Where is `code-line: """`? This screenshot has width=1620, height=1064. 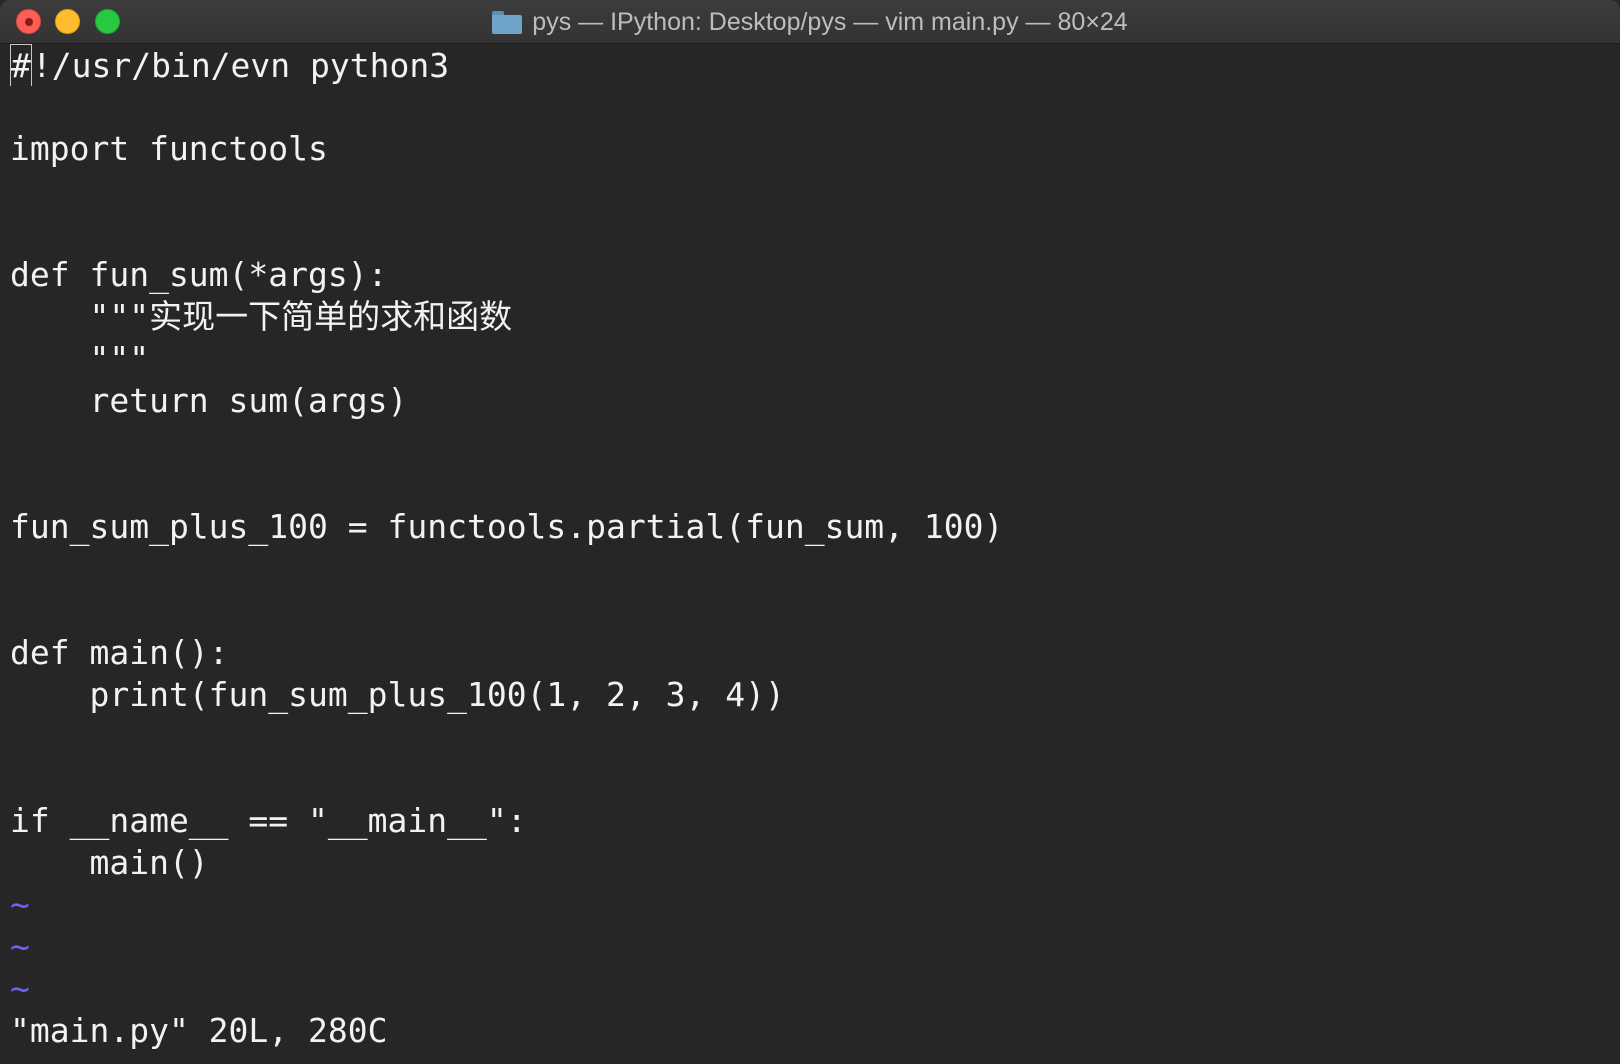 code-line: """ is located at coordinates (80, 358).